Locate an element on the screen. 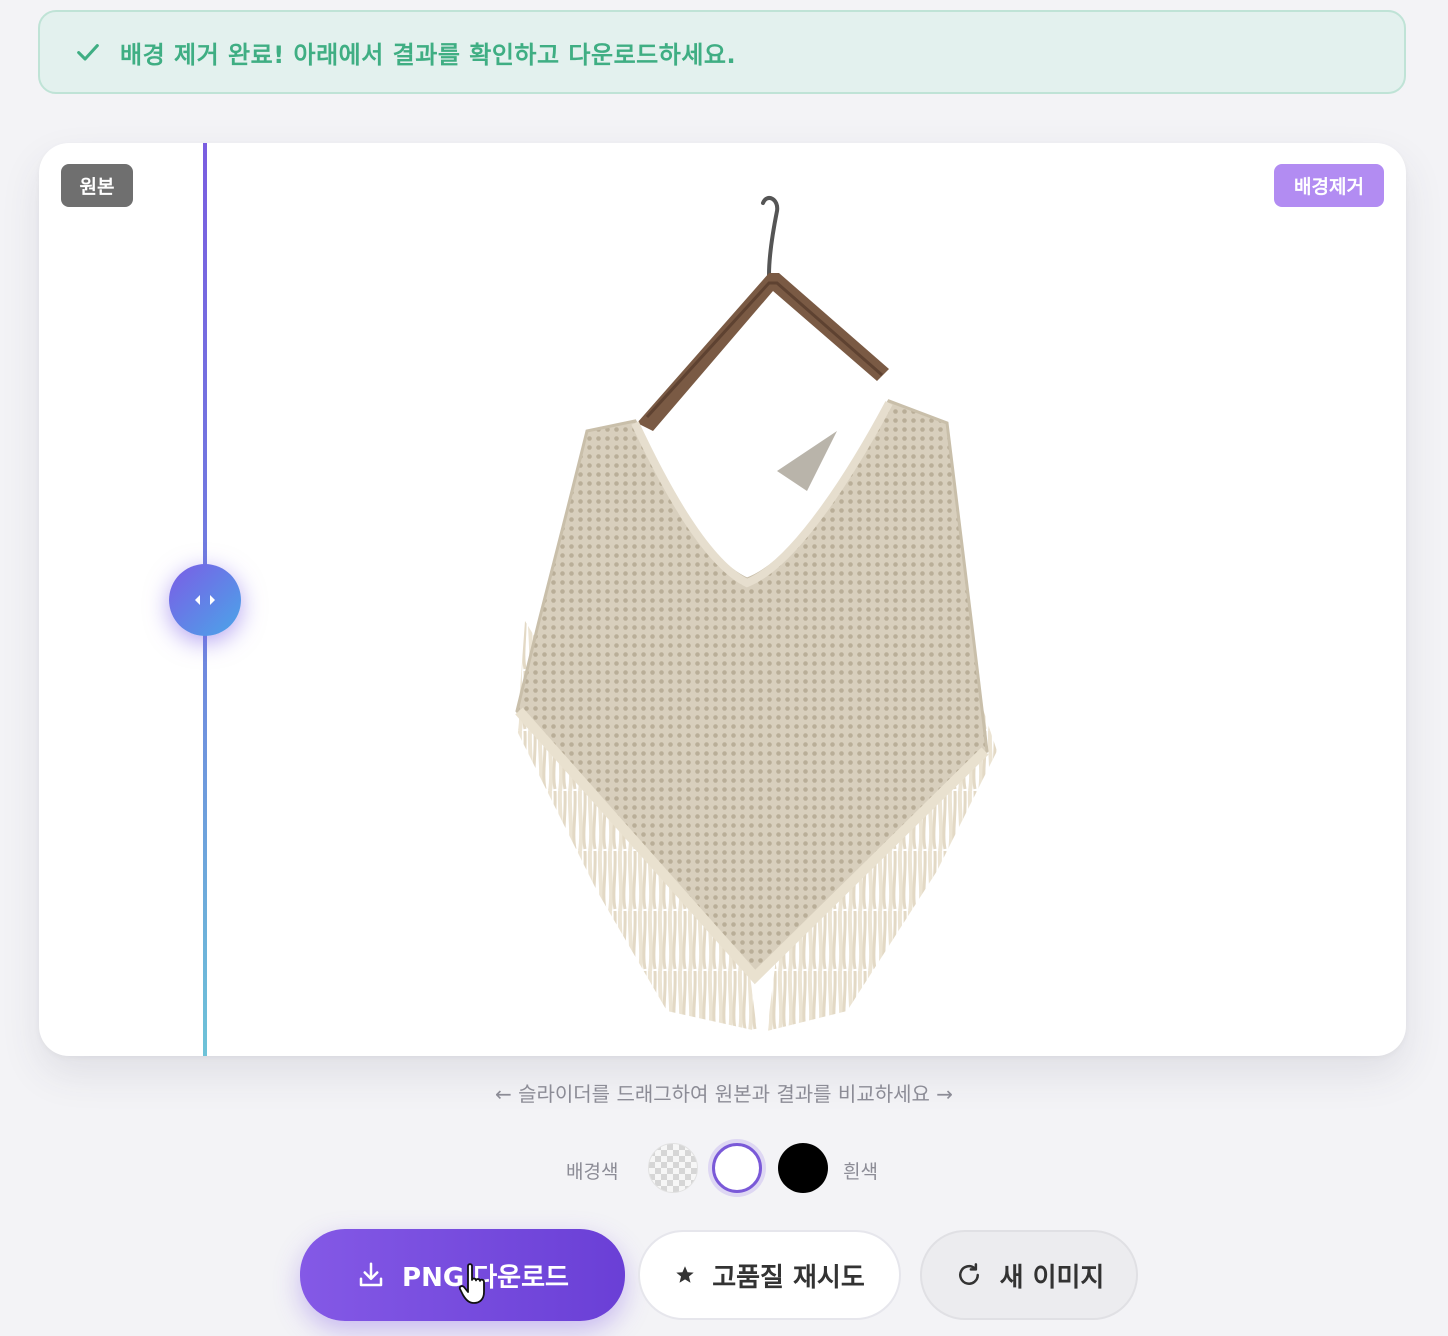 The width and height of the screenshot is (1448, 1336). refresh-icon is located at coordinates (969, 1275).